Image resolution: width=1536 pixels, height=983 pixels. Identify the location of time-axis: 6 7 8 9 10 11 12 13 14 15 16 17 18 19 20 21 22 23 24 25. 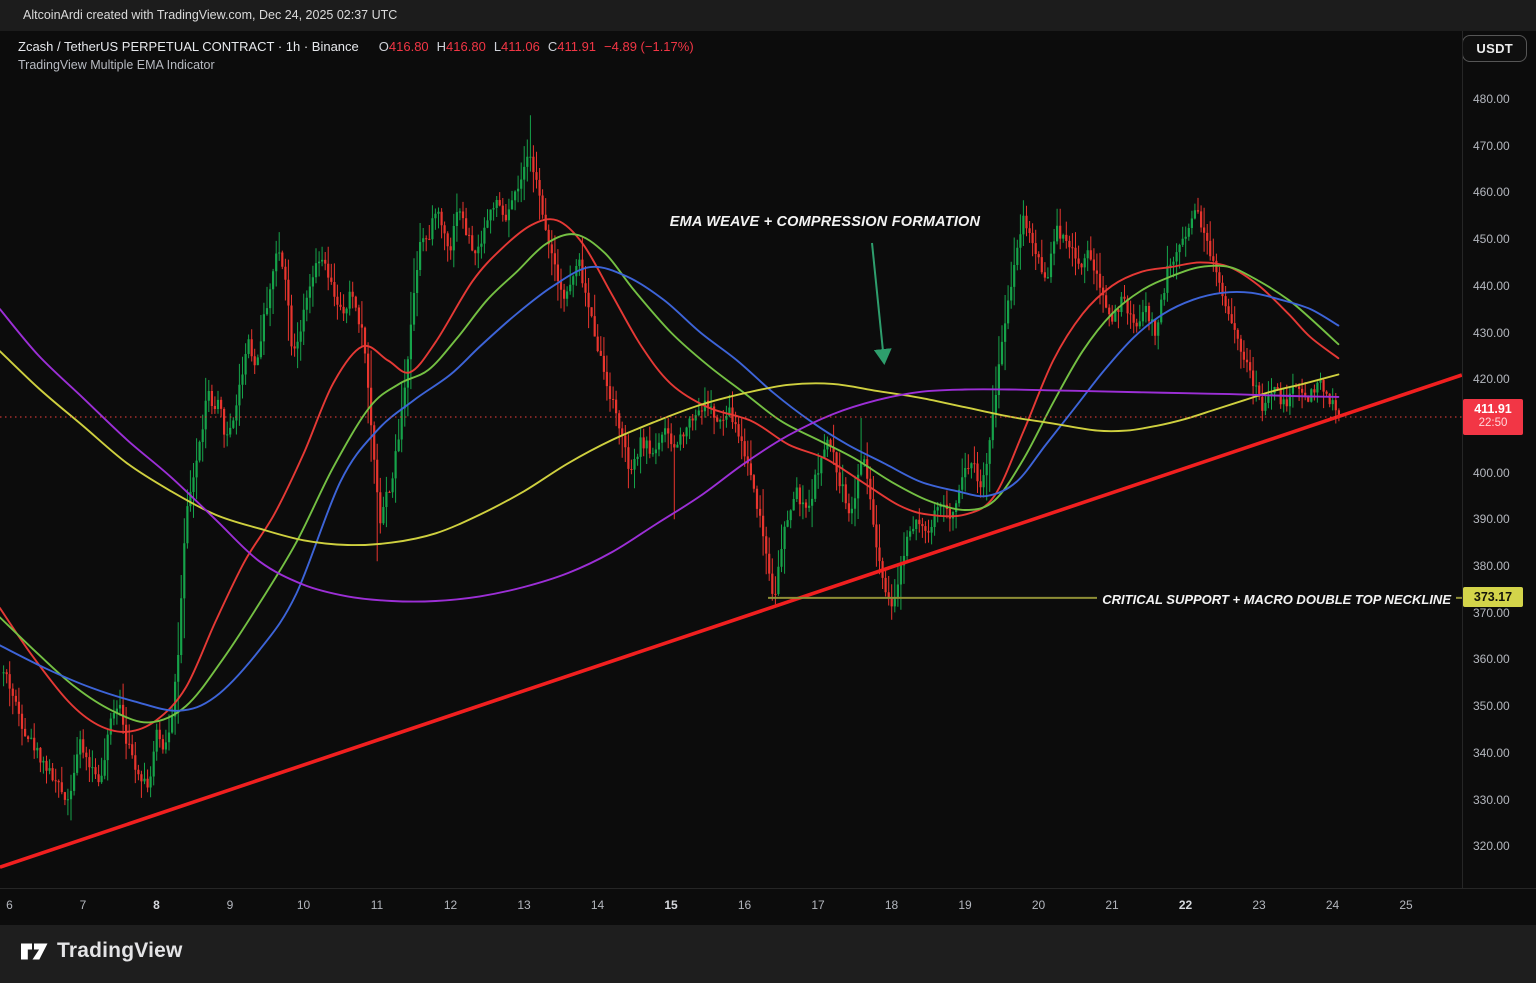
(768, 907).